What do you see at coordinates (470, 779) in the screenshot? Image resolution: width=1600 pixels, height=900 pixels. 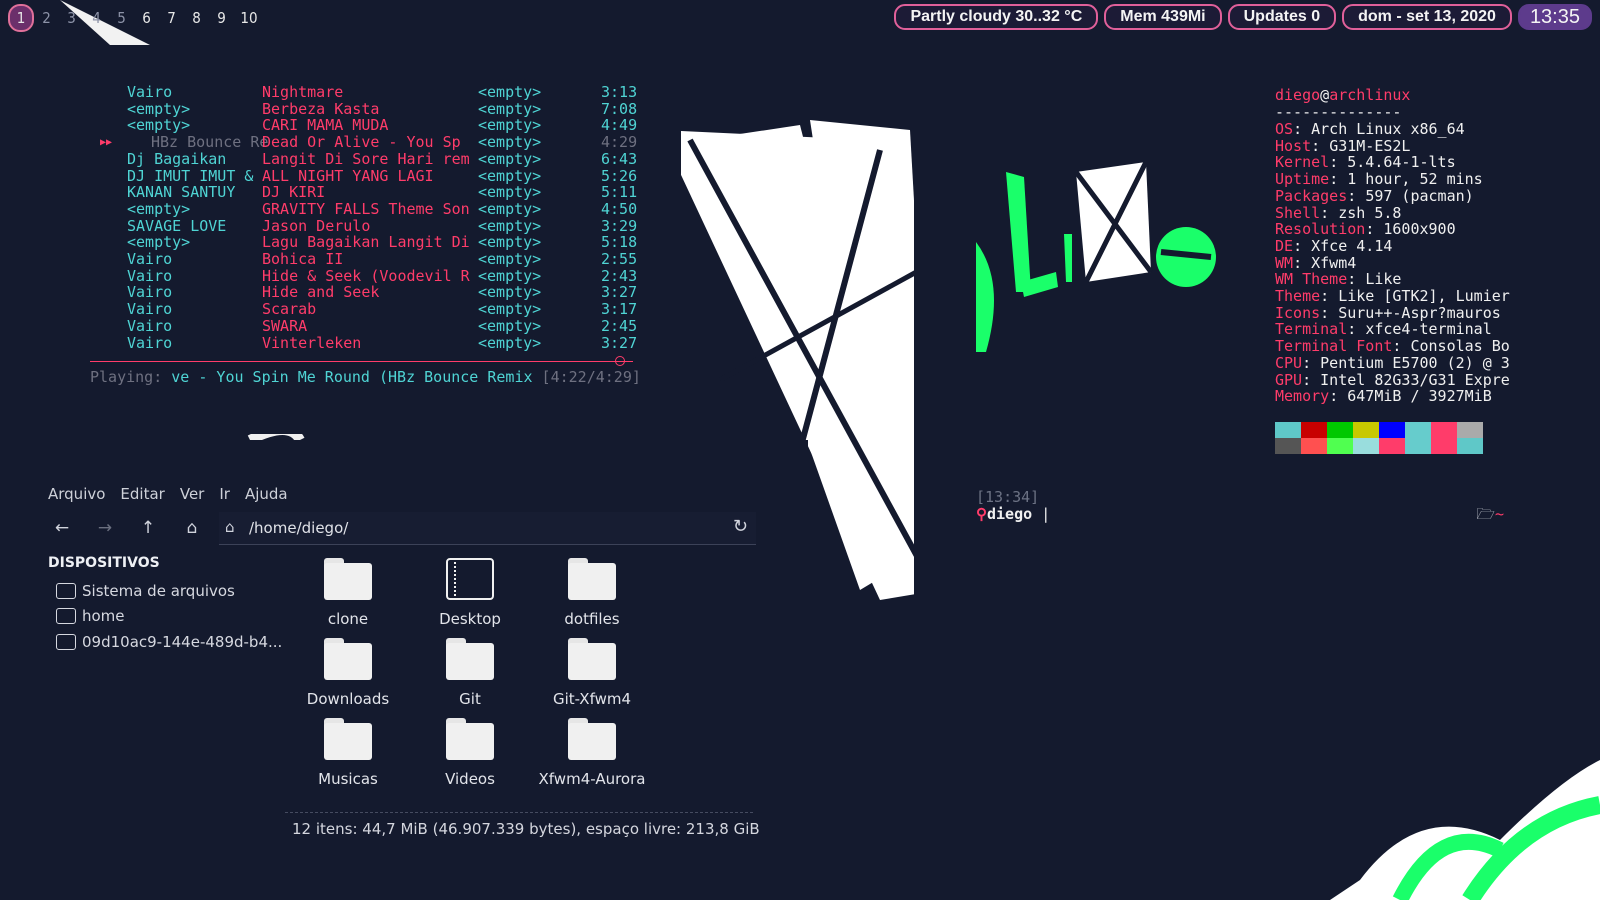 I see `file-label: Videos` at bounding box center [470, 779].